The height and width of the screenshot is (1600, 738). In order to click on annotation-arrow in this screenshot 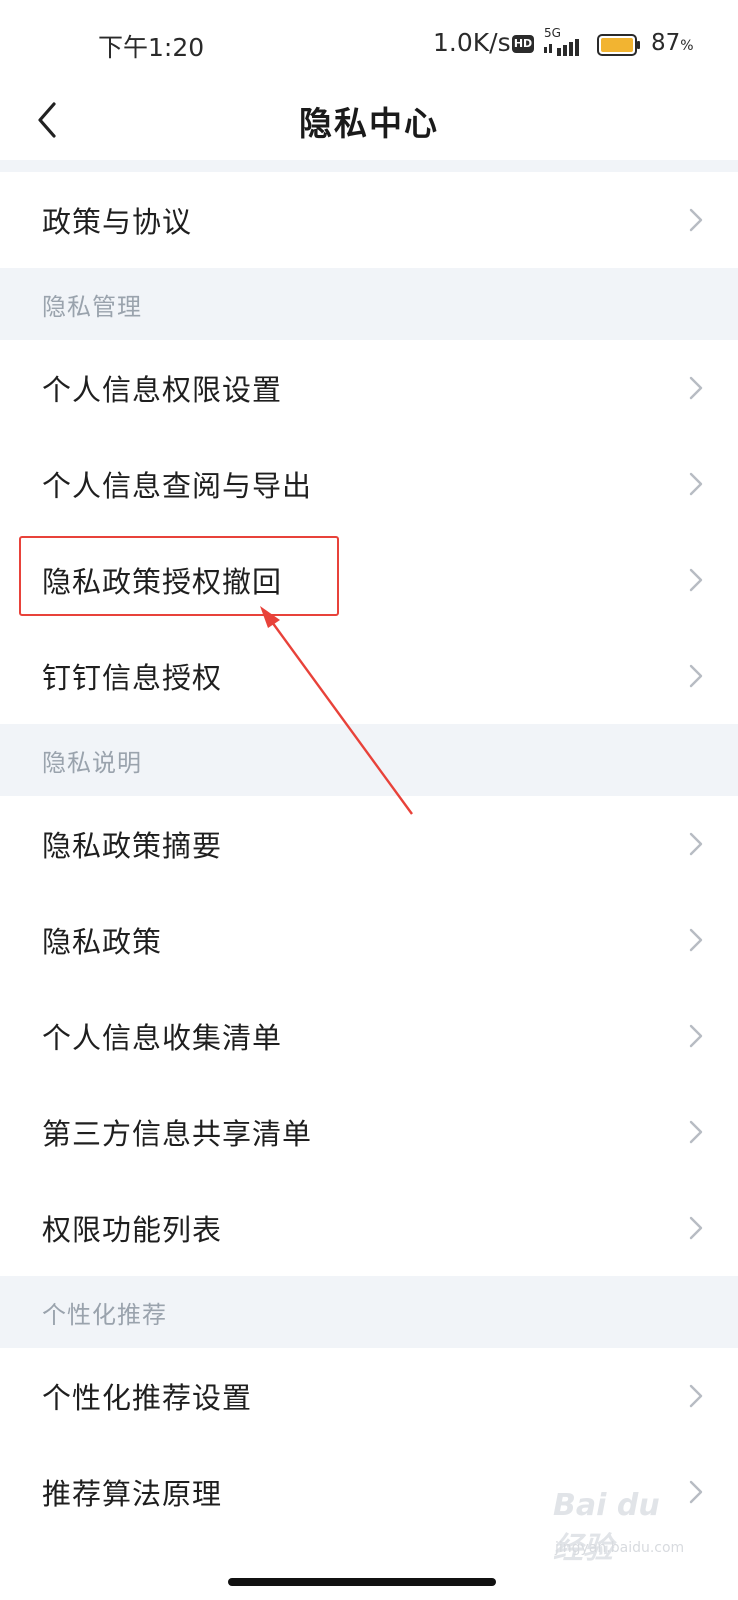, I will do `click(336, 710)`.